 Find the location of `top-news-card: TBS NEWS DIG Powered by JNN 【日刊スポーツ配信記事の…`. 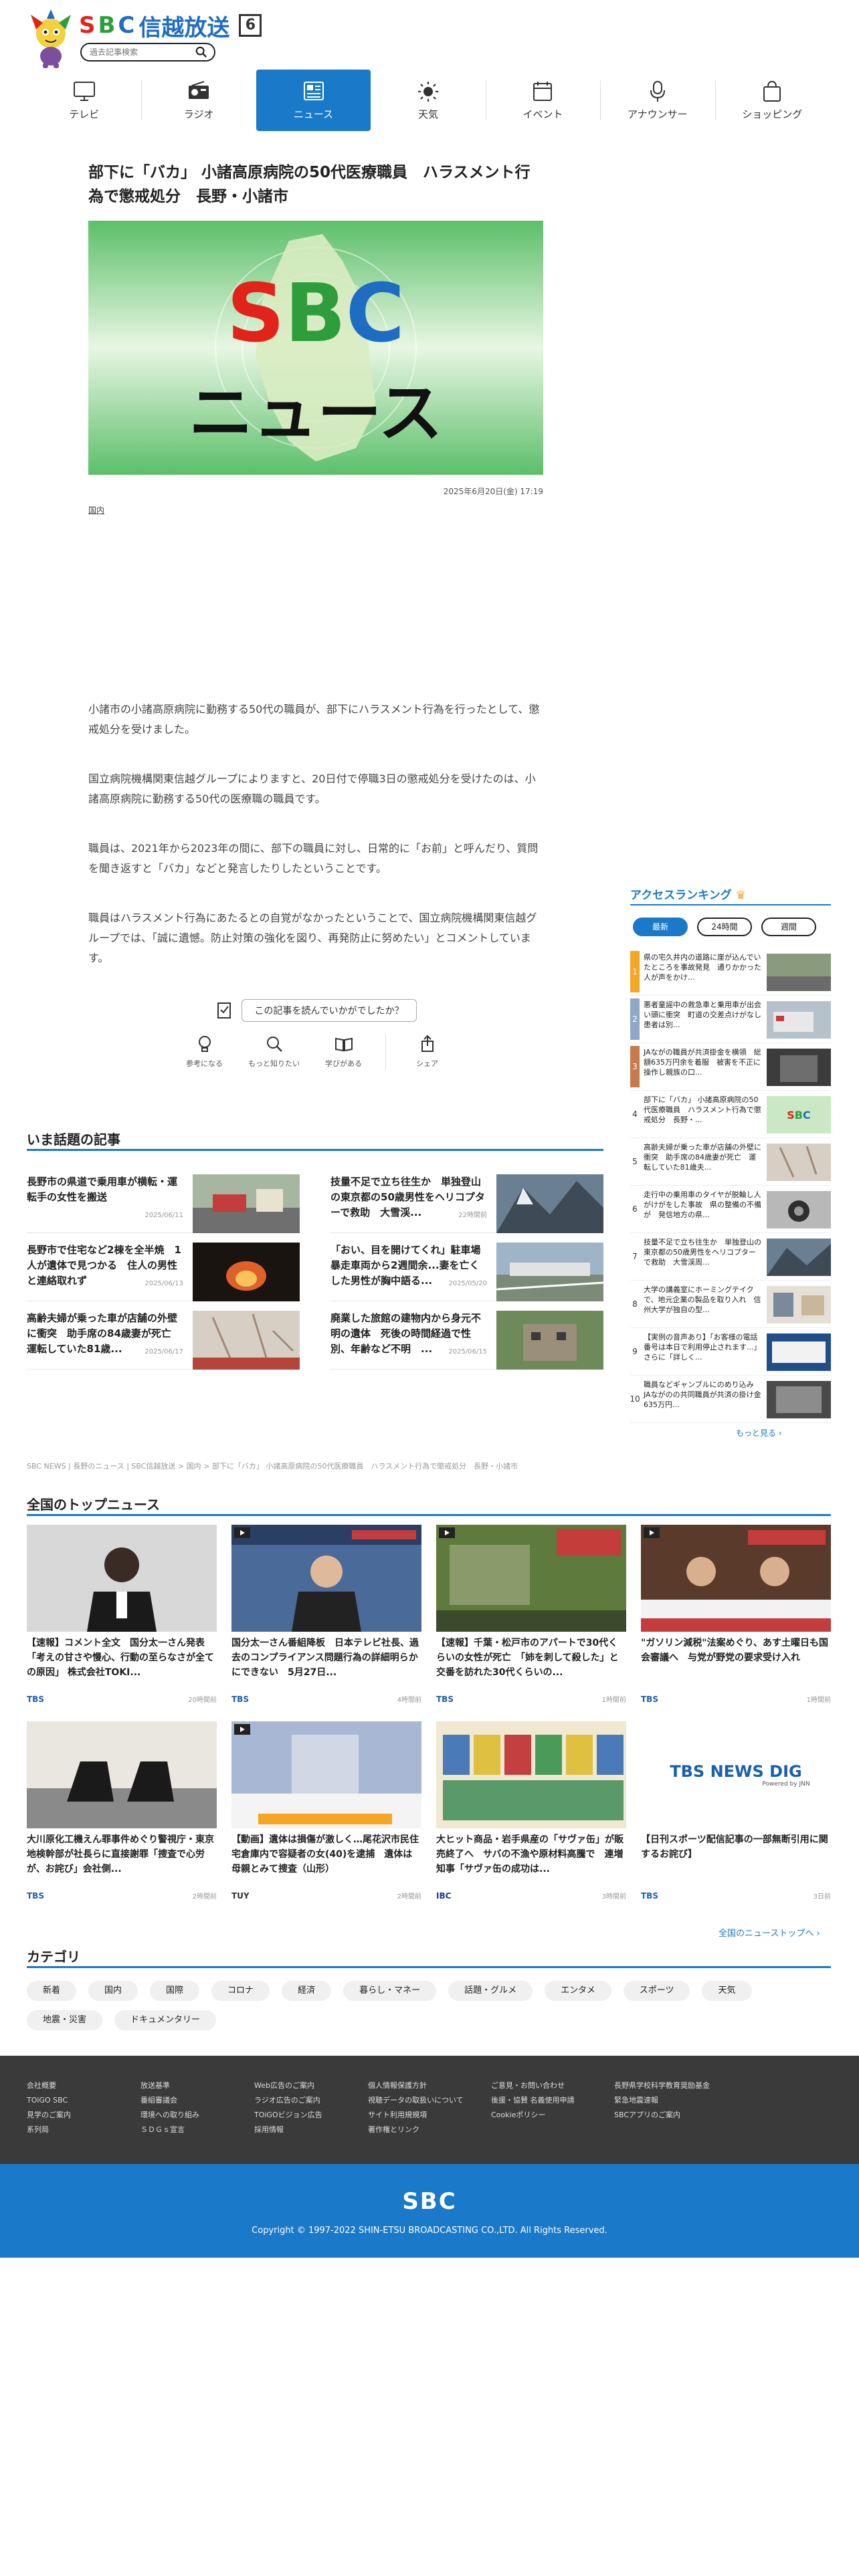

top-news-card: TBS NEWS DIG Powered by JNN 【日刊スポーツ配信記事の… is located at coordinates (736, 1814).